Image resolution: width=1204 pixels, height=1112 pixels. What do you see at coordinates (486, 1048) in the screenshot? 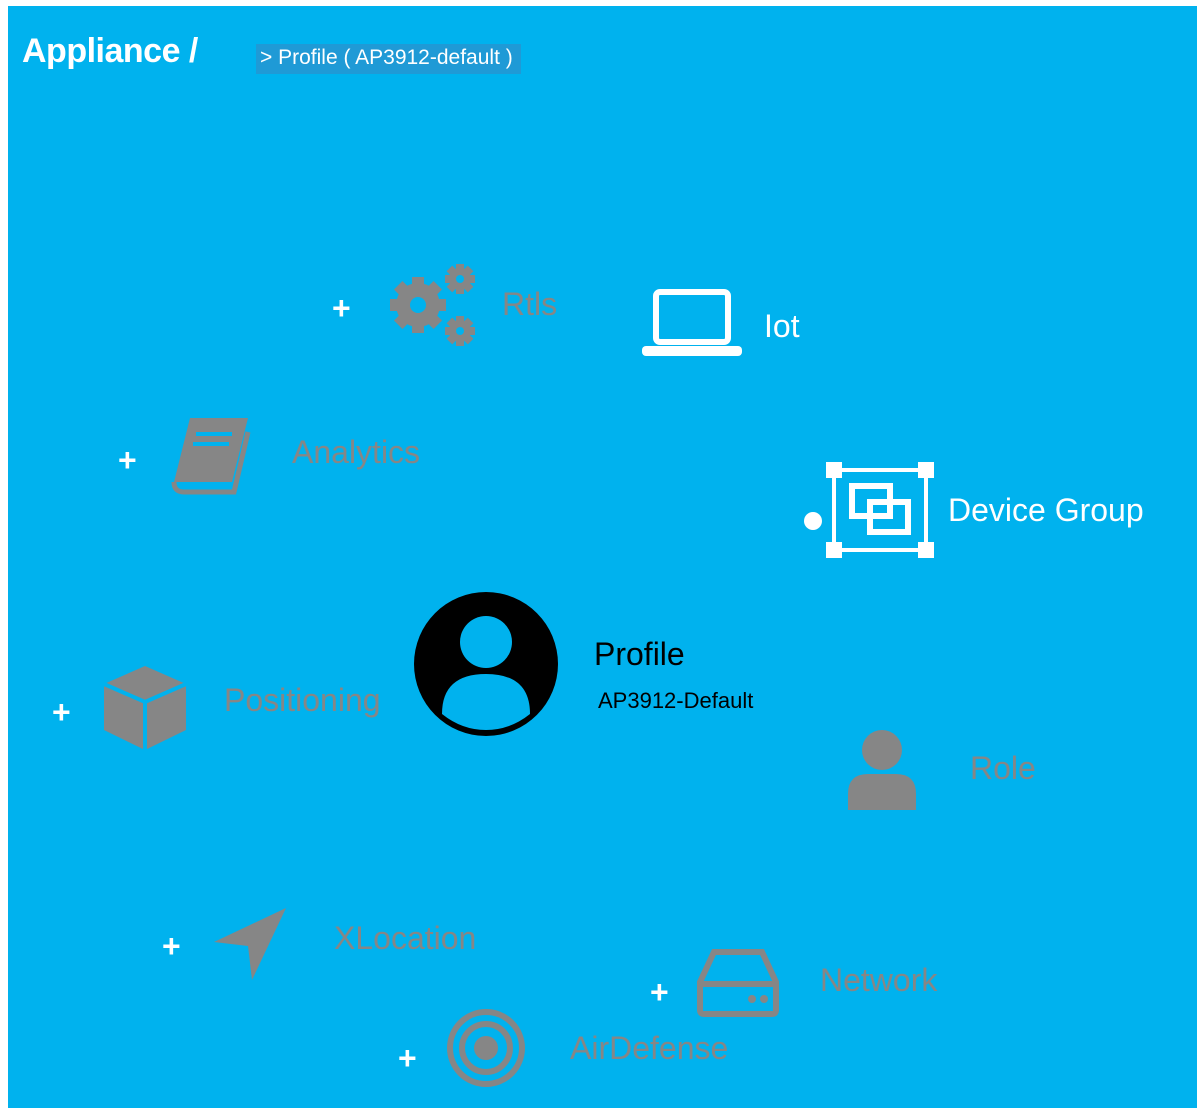
I see `target-icon` at bounding box center [486, 1048].